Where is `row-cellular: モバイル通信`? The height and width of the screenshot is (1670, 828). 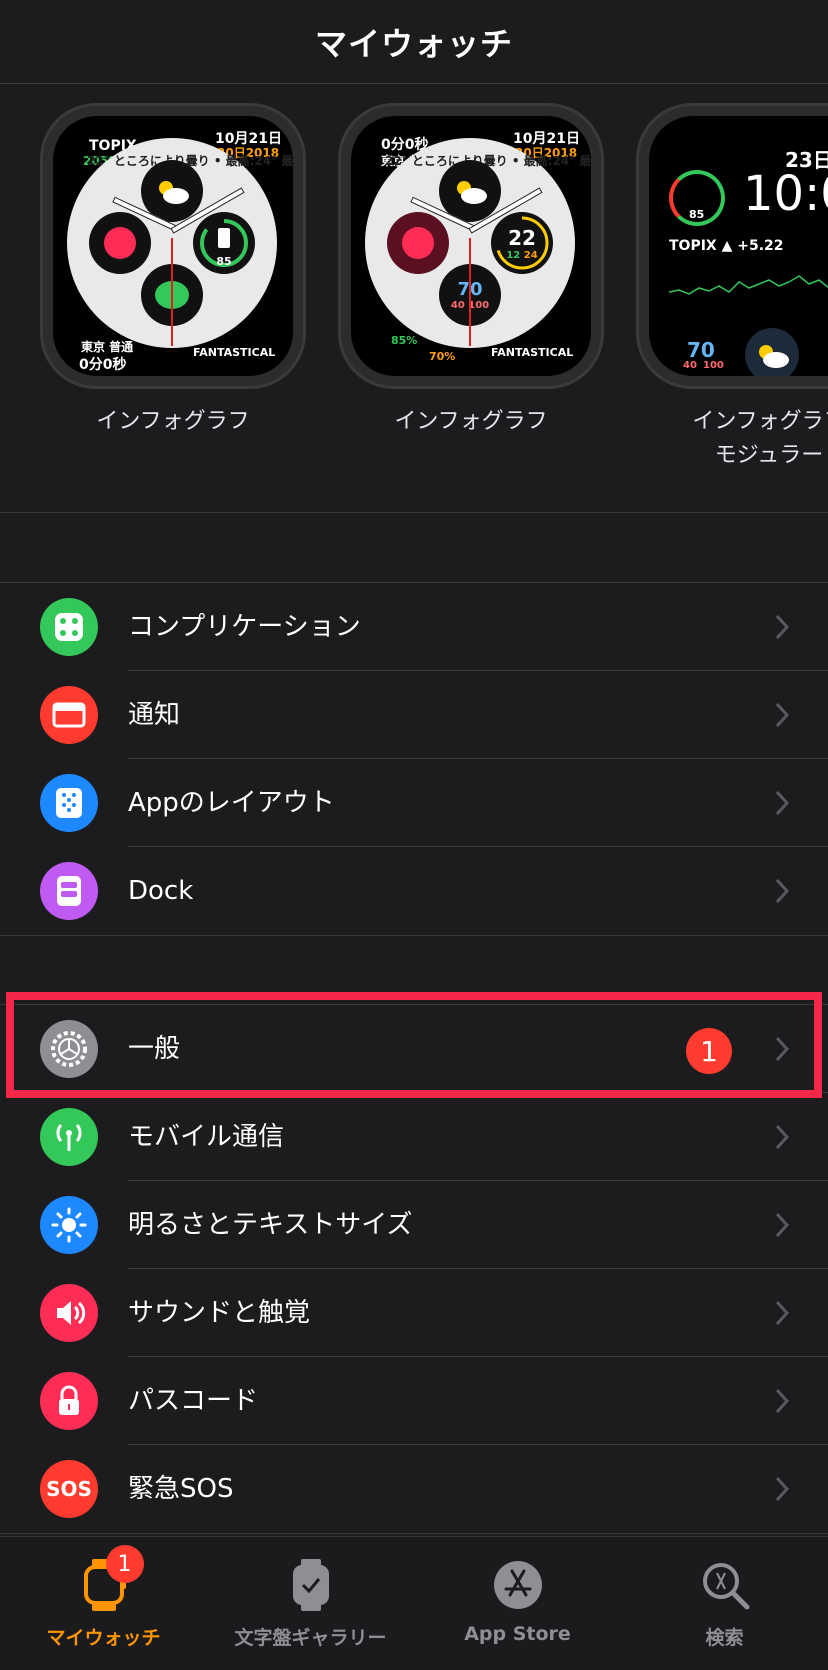 row-cellular: モバイル通信 is located at coordinates (414, 1137).